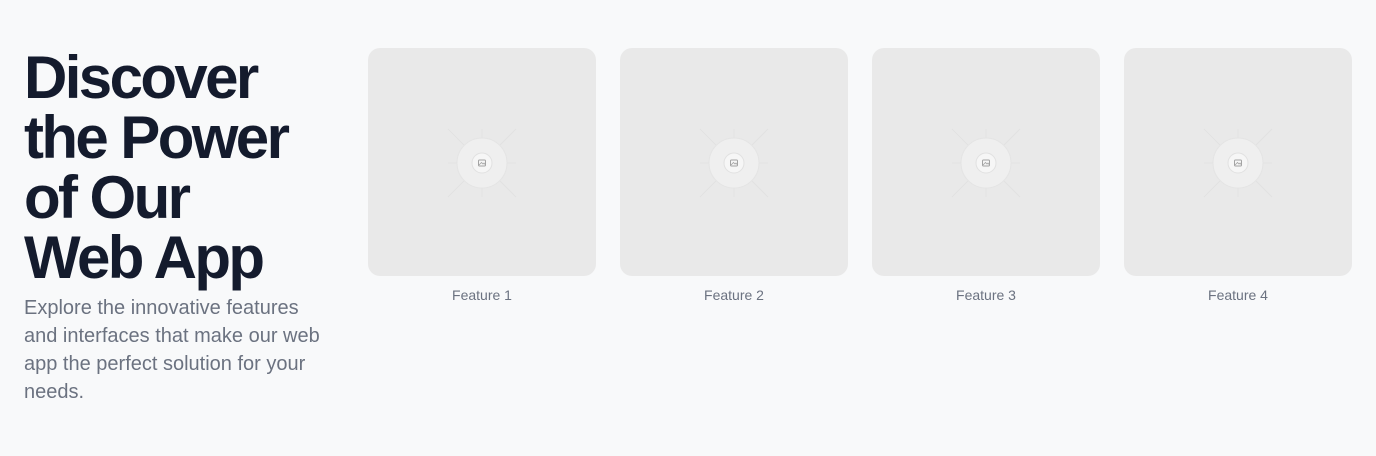 The height and width of the screenshot is (456, 1376). I want to click on feature-card-3: Feature 3, so click(986, 176).